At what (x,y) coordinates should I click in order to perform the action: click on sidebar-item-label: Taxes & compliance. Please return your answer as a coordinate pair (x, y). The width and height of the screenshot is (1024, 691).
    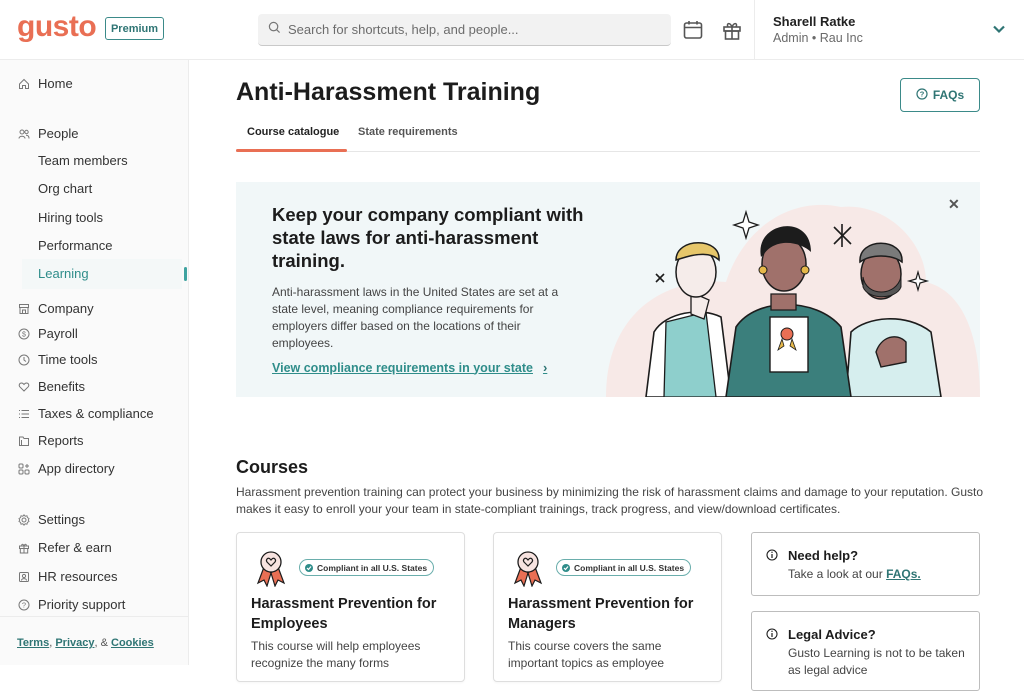
    Looking at the image, I should click on (96, 413).